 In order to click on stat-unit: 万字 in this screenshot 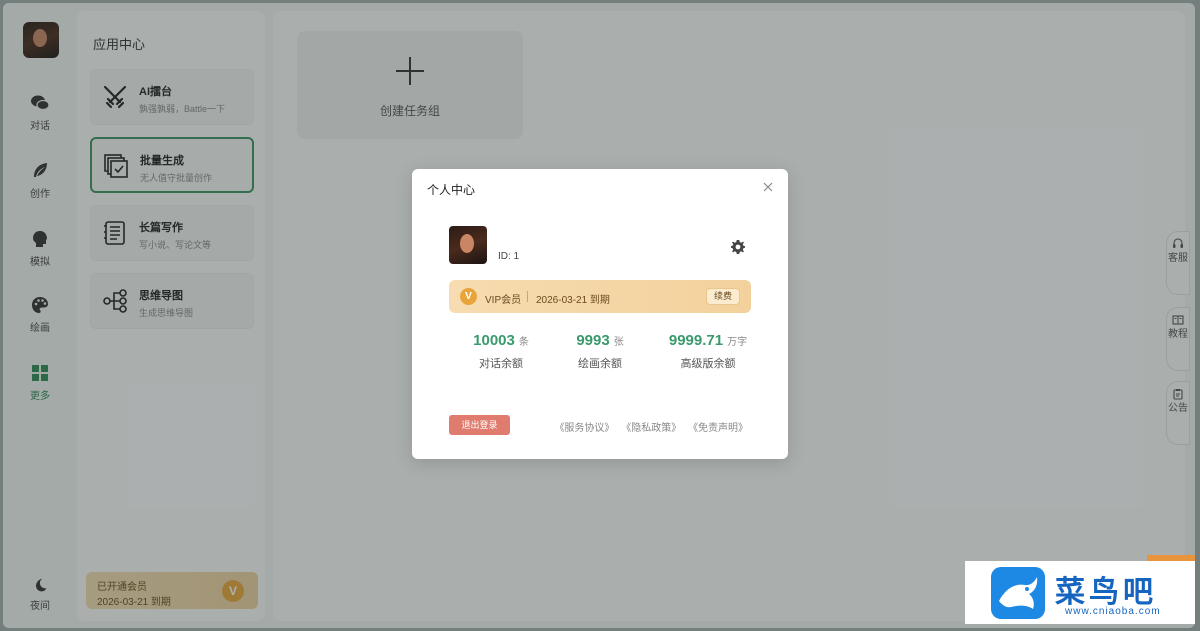, I will do `click(737, 342)`.